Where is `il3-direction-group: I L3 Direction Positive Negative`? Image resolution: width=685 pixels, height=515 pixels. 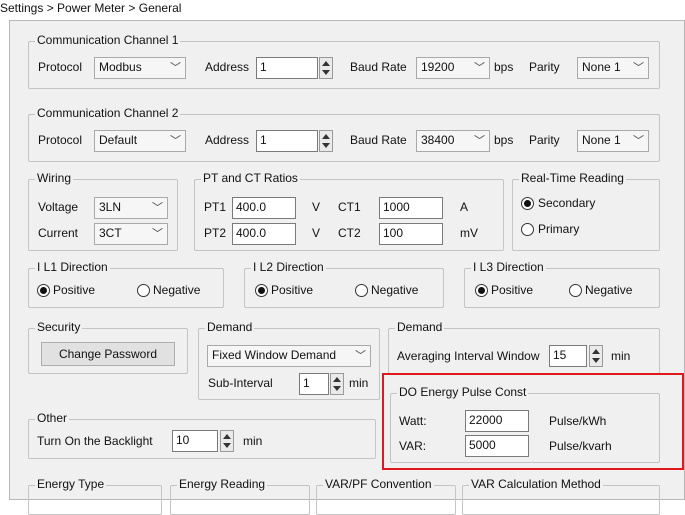
il3-direction-group: I L3 Direction Positive Negative is located at coordinates (562, 284).